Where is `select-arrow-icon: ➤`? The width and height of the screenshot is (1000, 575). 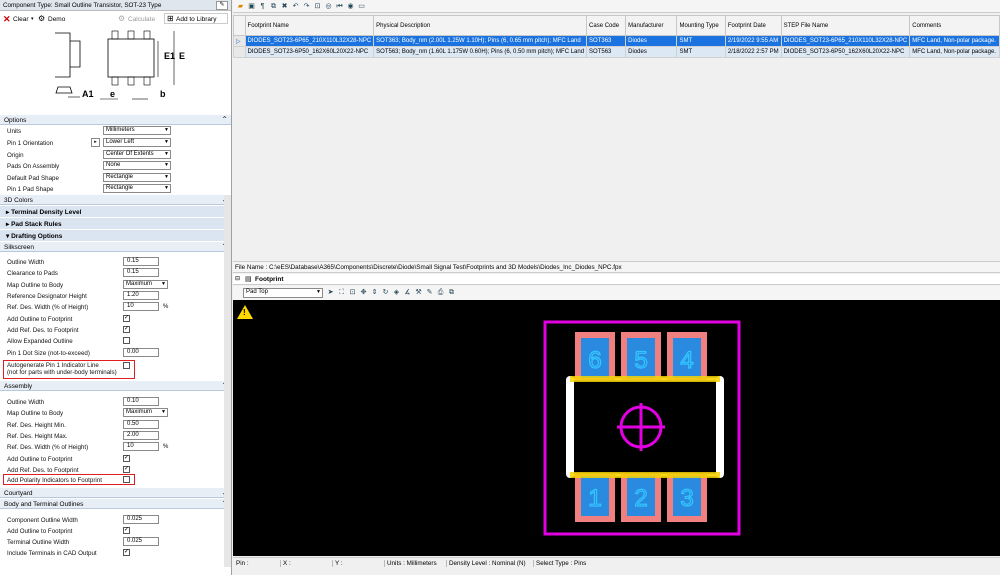 select-arrow-icon: ➤ is located at coordinates (330, 292).